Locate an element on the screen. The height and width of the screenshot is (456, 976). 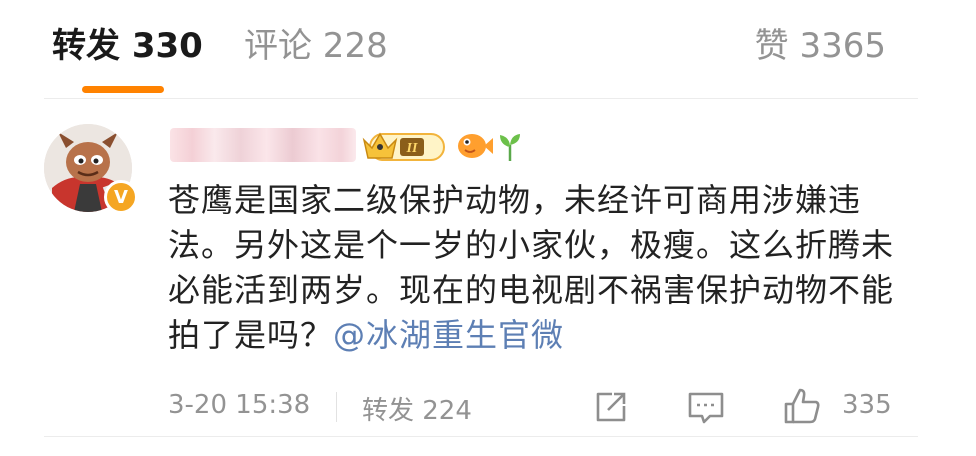
verified-badge: V is located at coordinates (121, 197).